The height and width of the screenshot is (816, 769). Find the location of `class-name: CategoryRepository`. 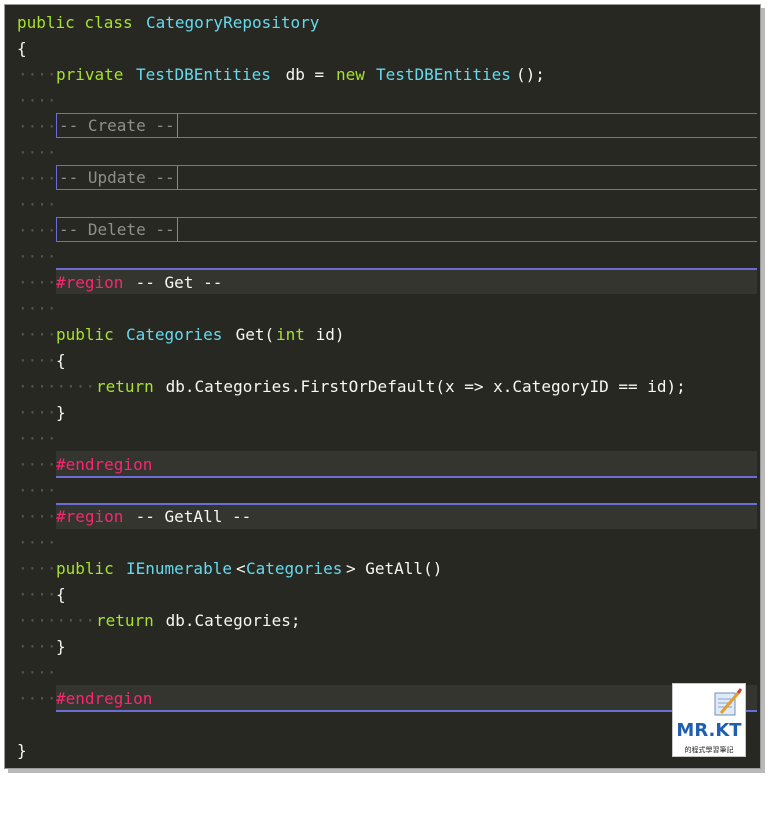

class-name: CategoryRepository is located at coordinates (233, 22).